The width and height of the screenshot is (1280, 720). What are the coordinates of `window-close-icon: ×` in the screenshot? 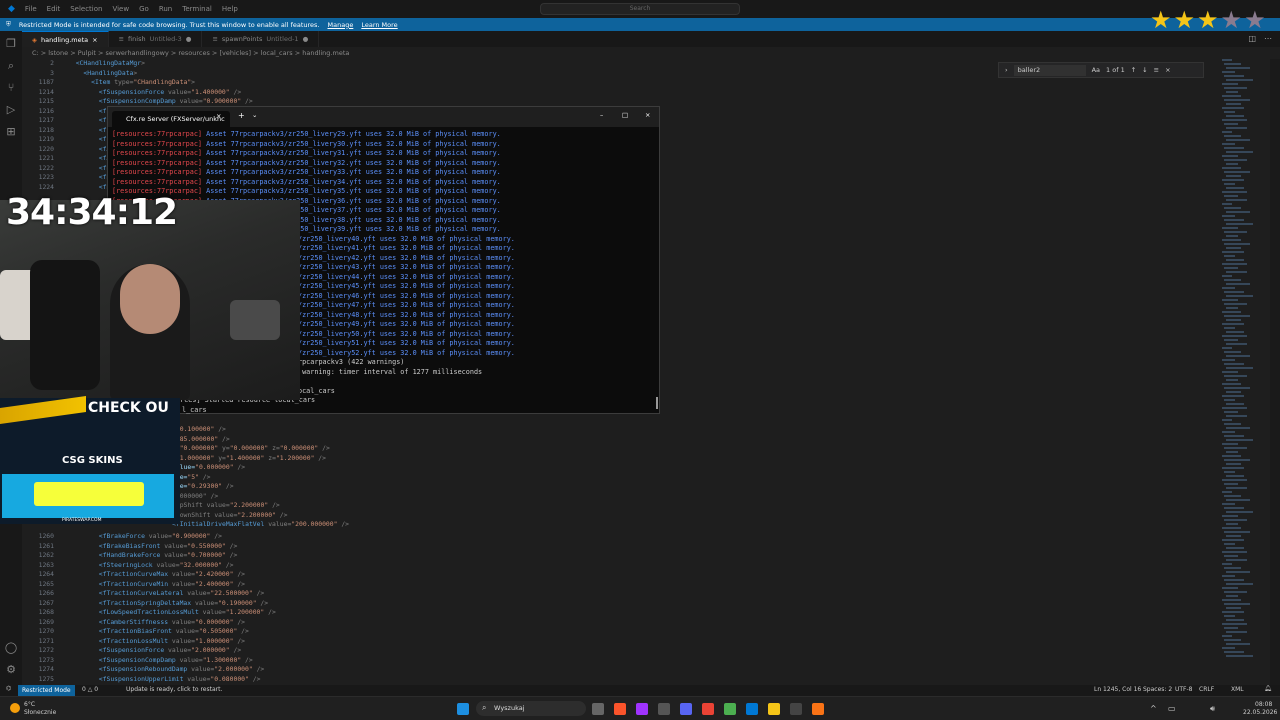 It's located at (647, 115).